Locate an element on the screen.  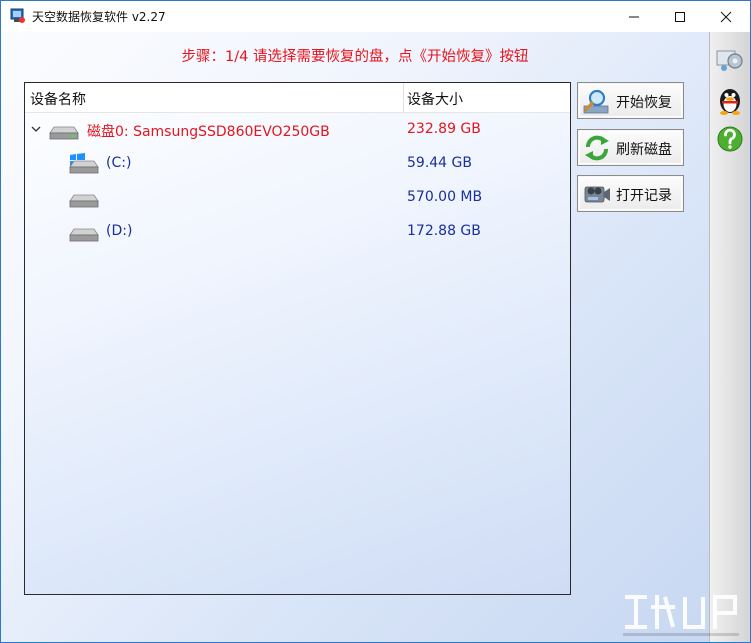
chevron-down-icon is located at coordinates (36, 129).